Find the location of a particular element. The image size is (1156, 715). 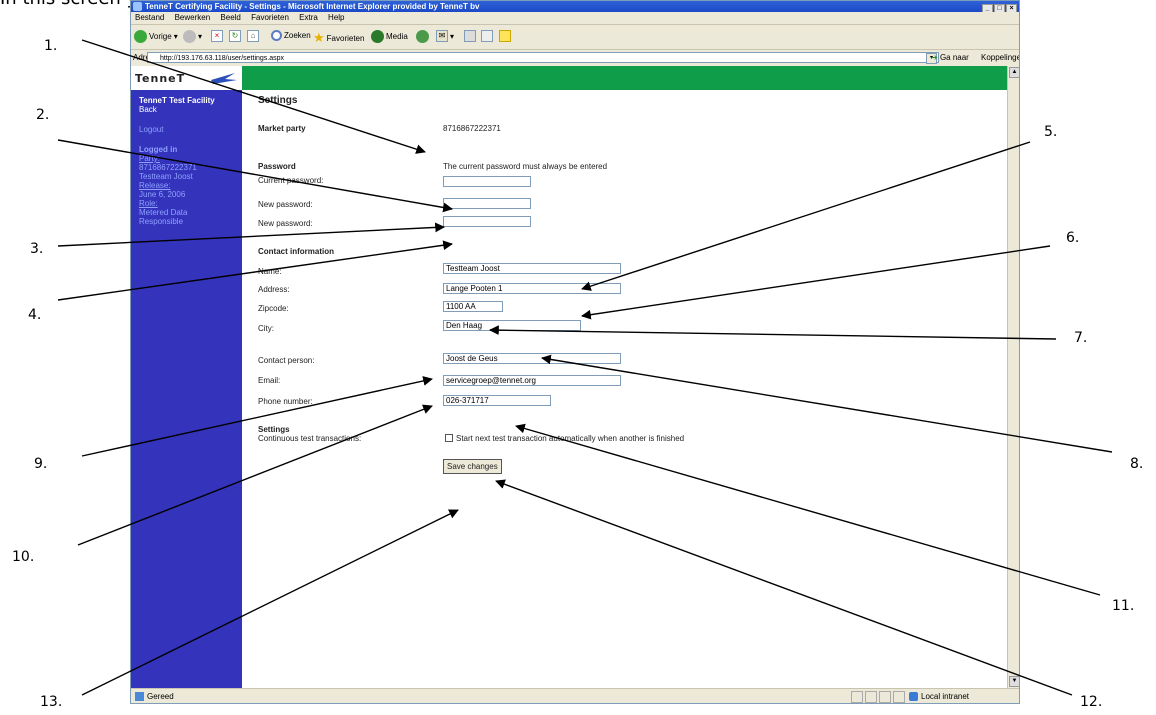

callout-label-9: 9. is located at coordinates (41, 464).